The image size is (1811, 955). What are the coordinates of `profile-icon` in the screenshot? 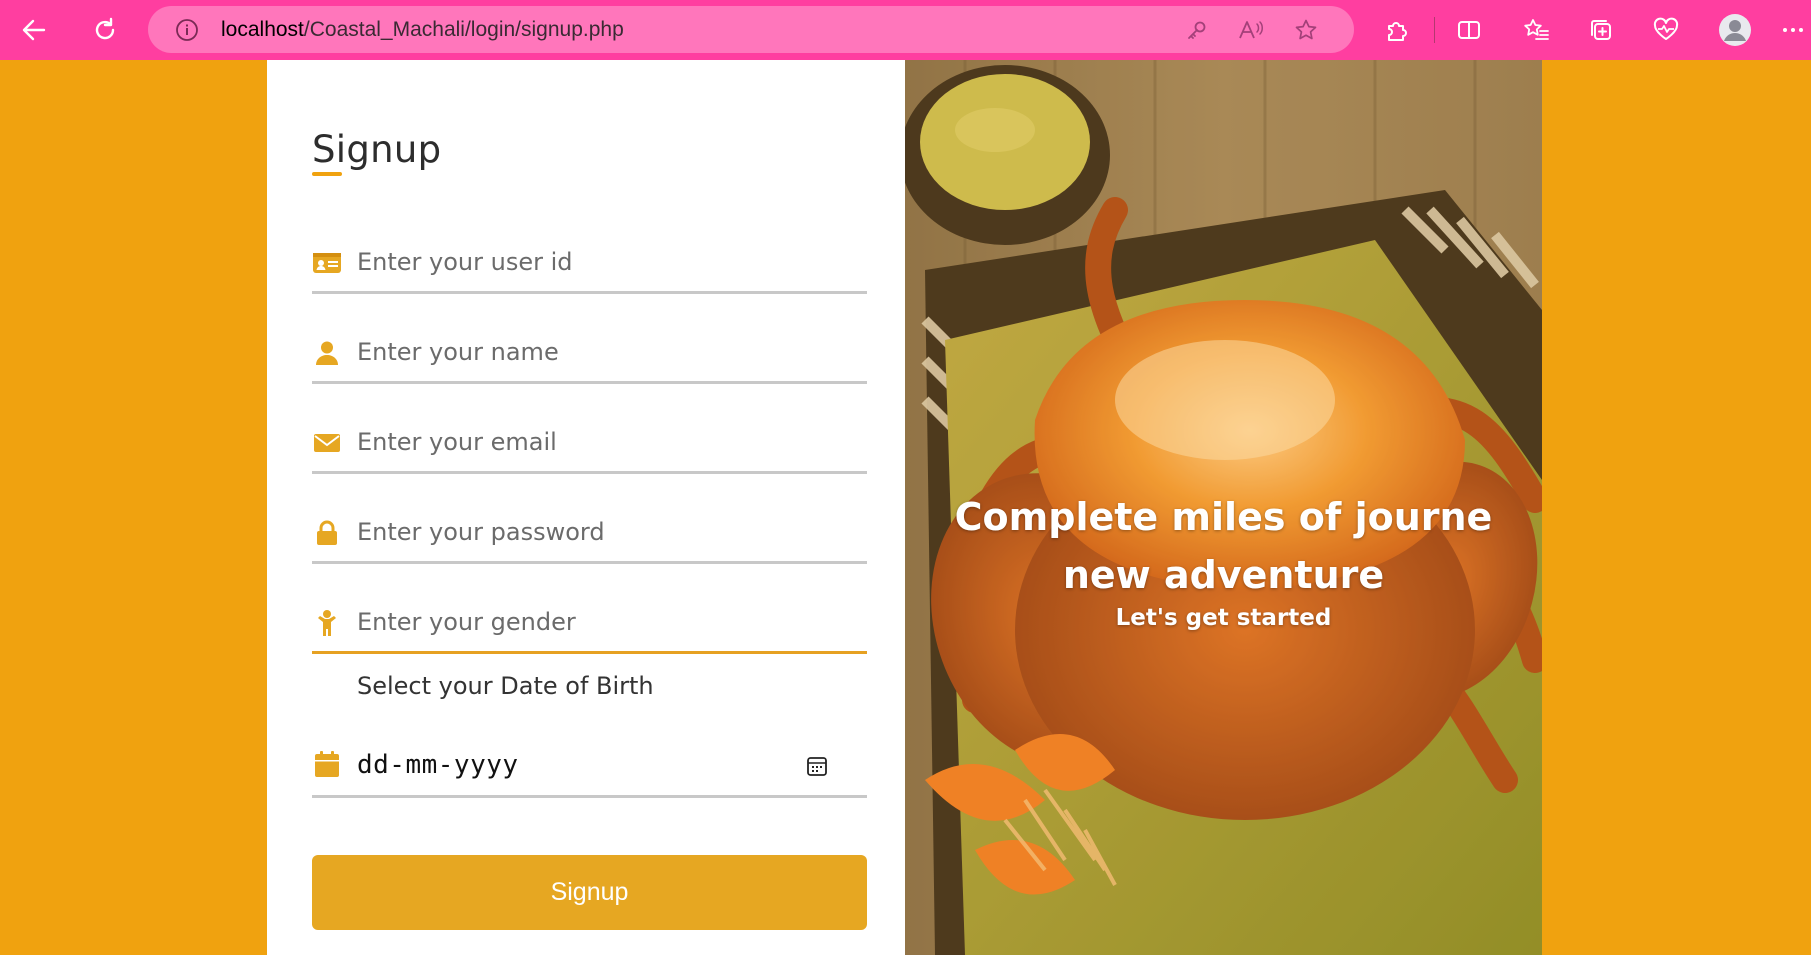 It's located at (1735, 30).